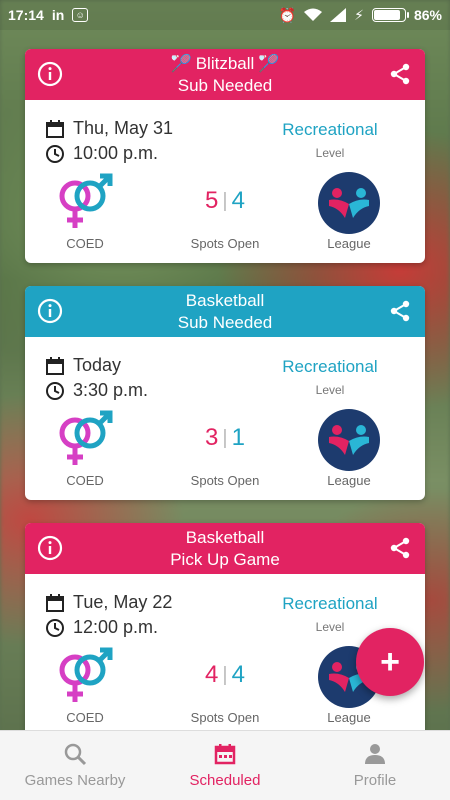 The width and height of the screenshot is (450, 800). I want to click on status-bar: 17:14 in ☺ ⏰ ⚡ 86%, so click(225, 15).